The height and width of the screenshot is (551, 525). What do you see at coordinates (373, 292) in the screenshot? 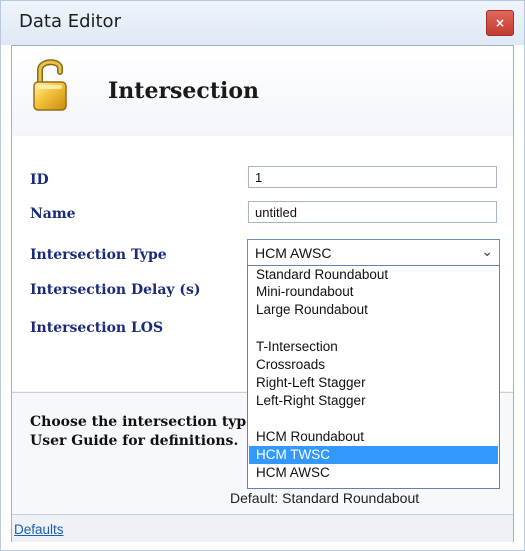
I see `option-mini-roundabout: Mini-roundabout` at bounding box center [373, 292].